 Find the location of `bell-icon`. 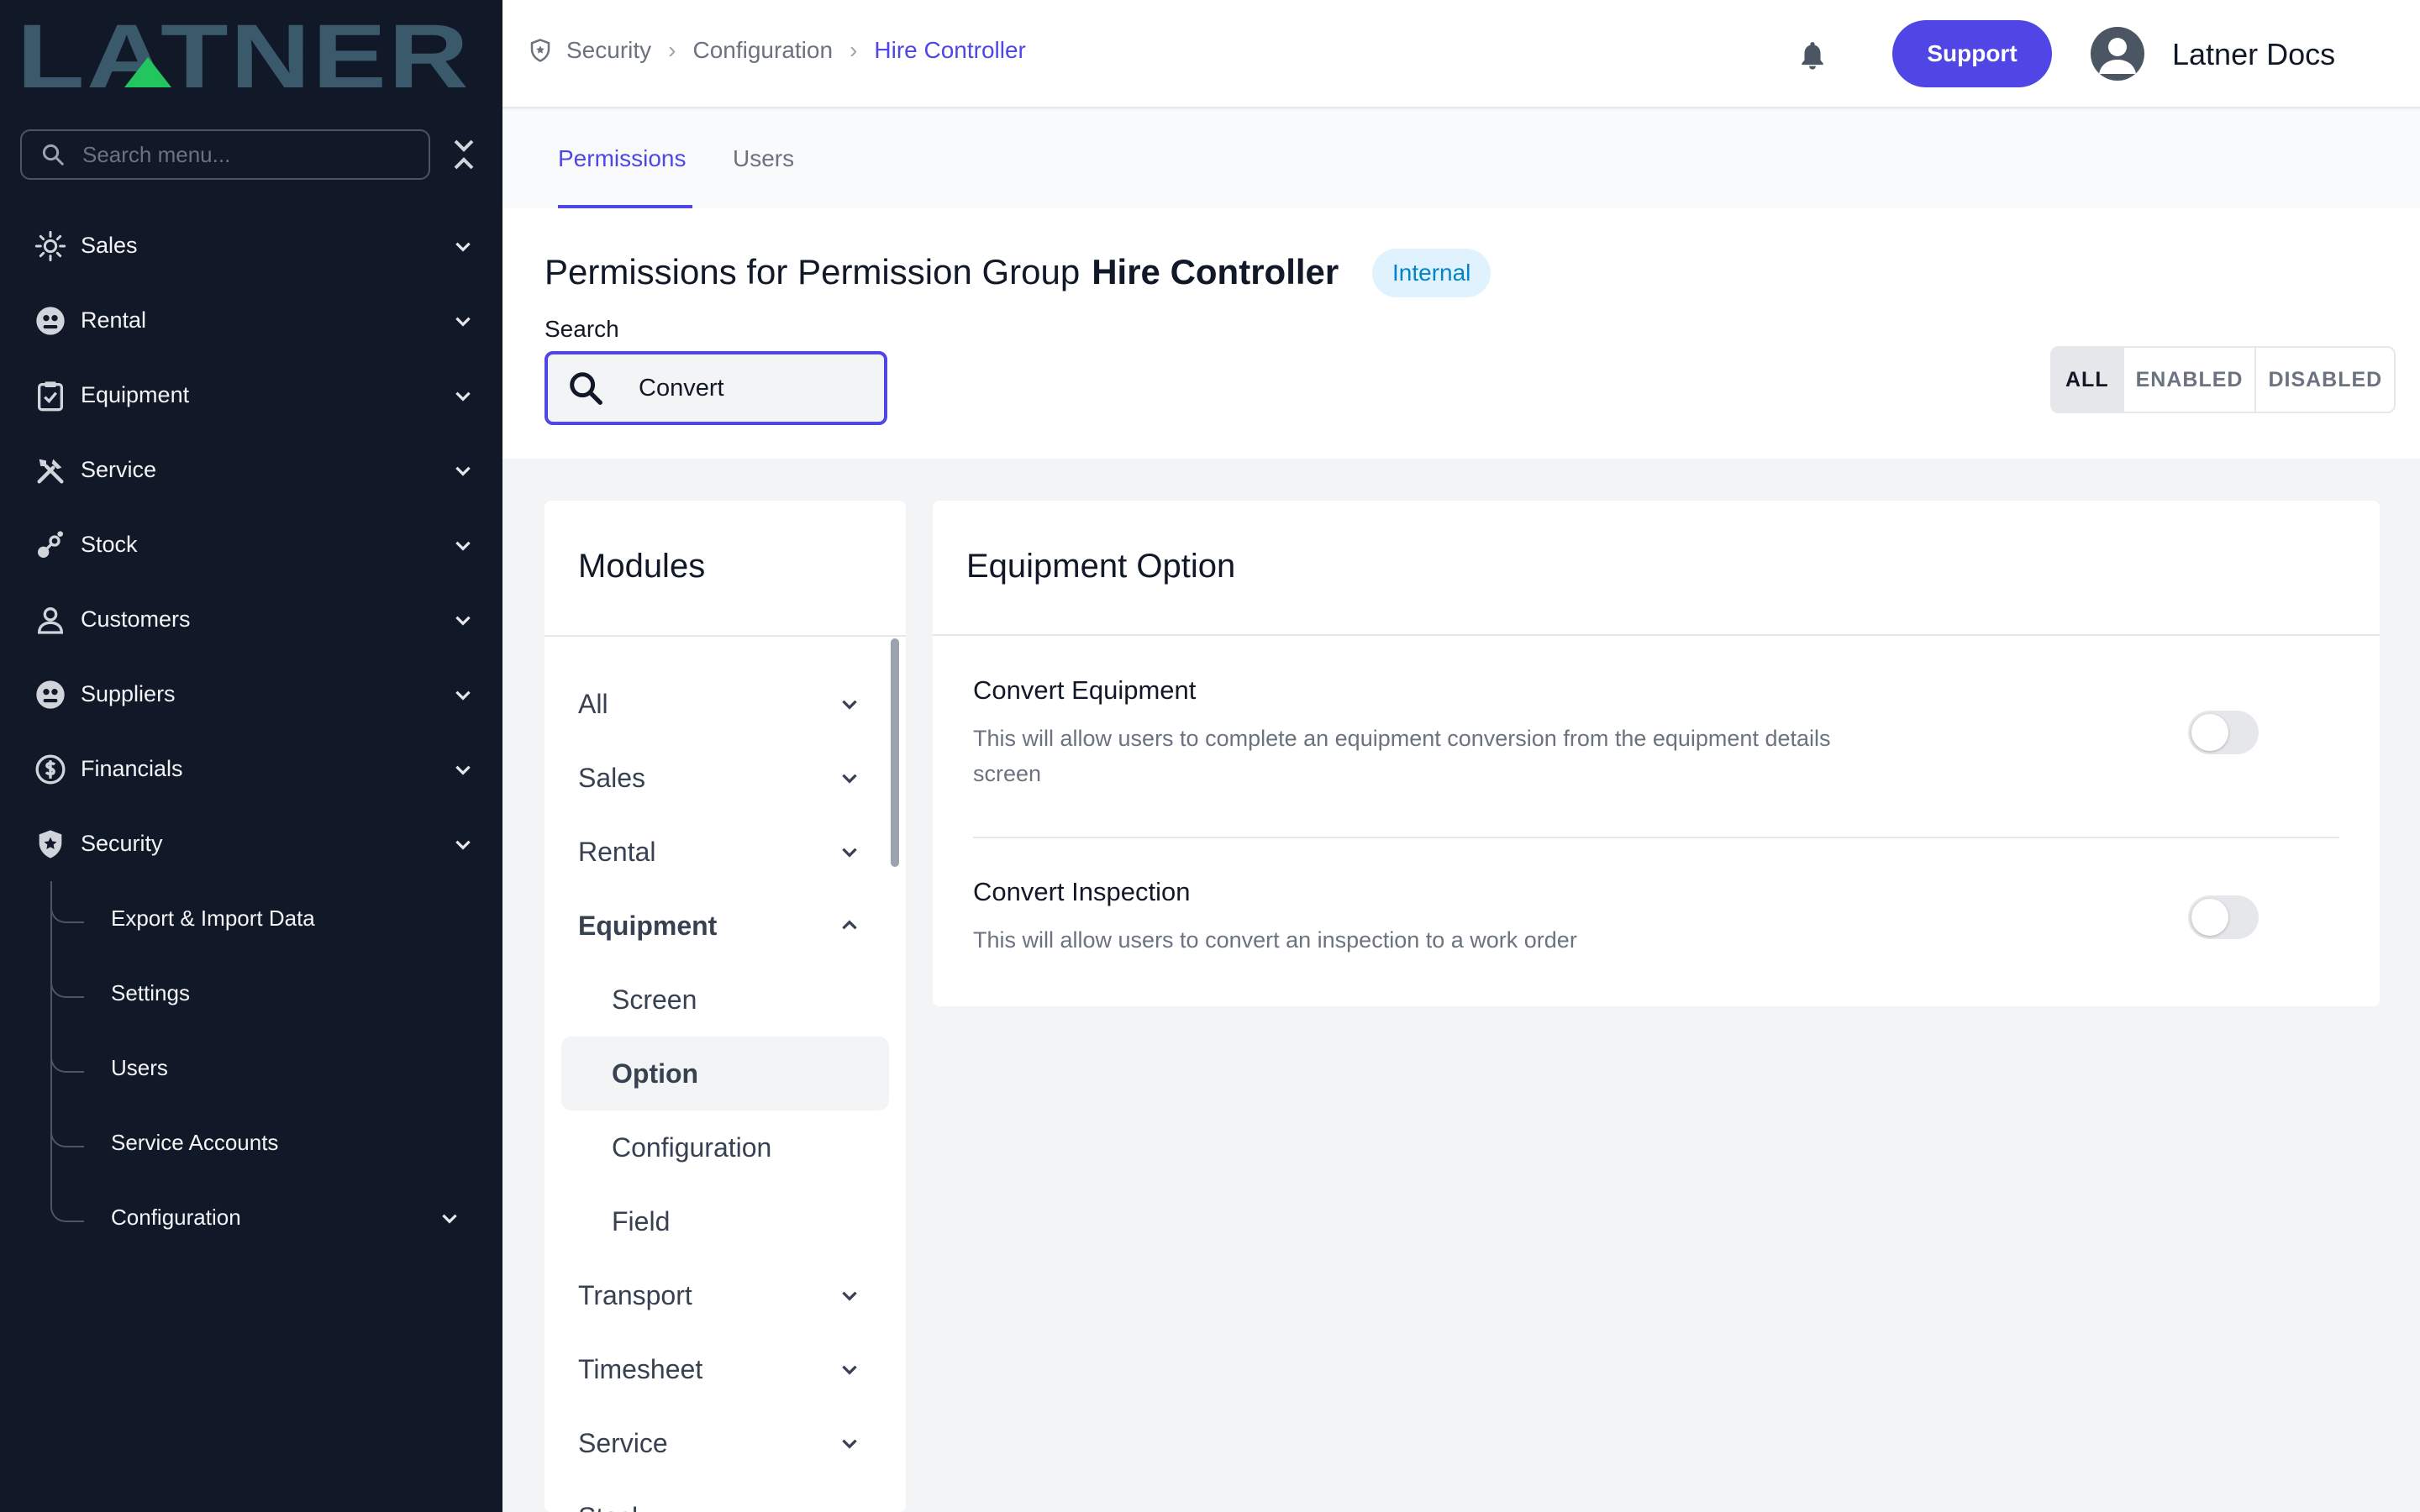

bell-icon is located at coordinates (1812, 55).